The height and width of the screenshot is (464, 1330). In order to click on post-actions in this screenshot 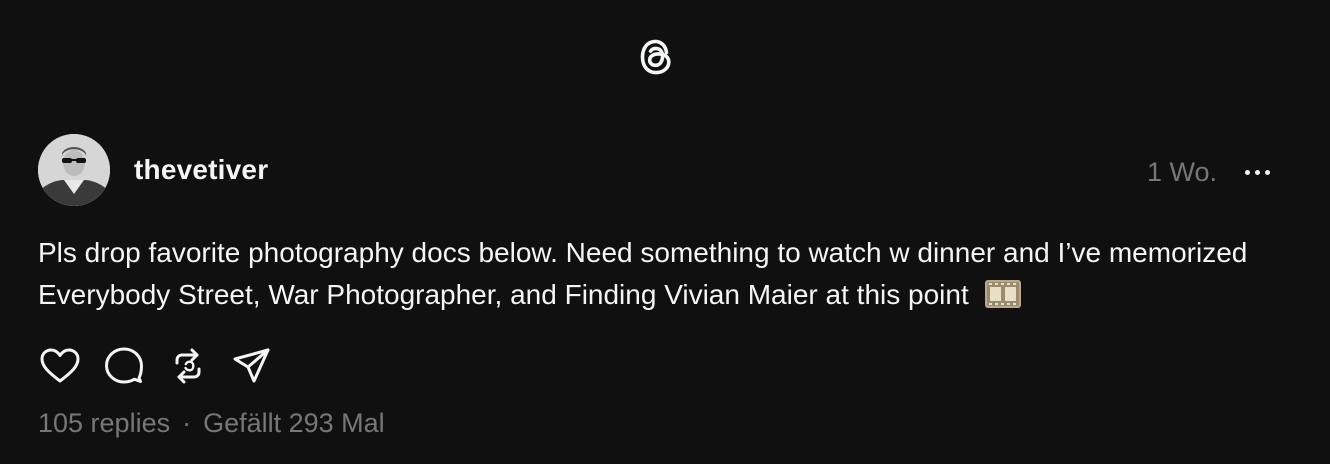, I will do `click(156, 366)`.